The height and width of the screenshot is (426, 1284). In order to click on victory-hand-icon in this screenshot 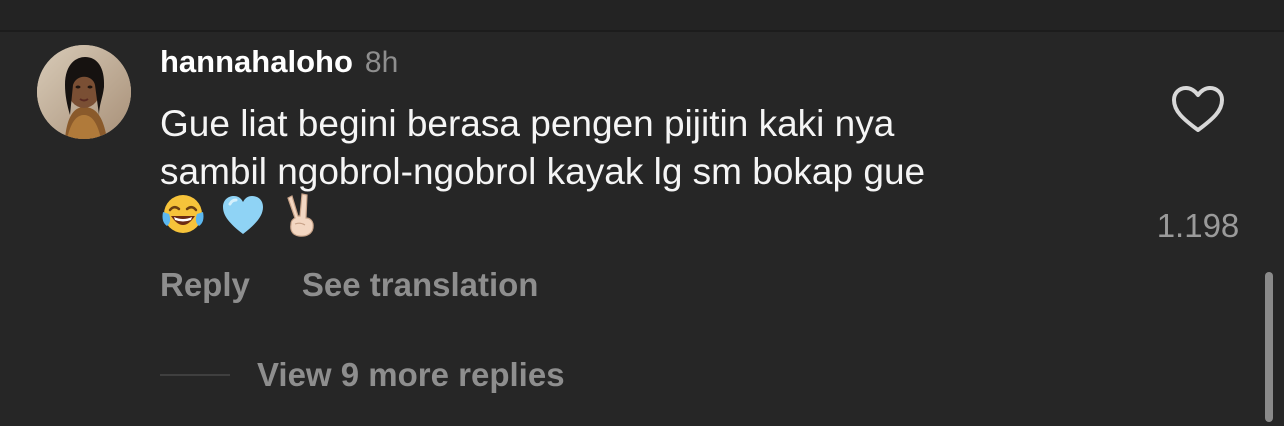, I will do `click(300, 215)`.